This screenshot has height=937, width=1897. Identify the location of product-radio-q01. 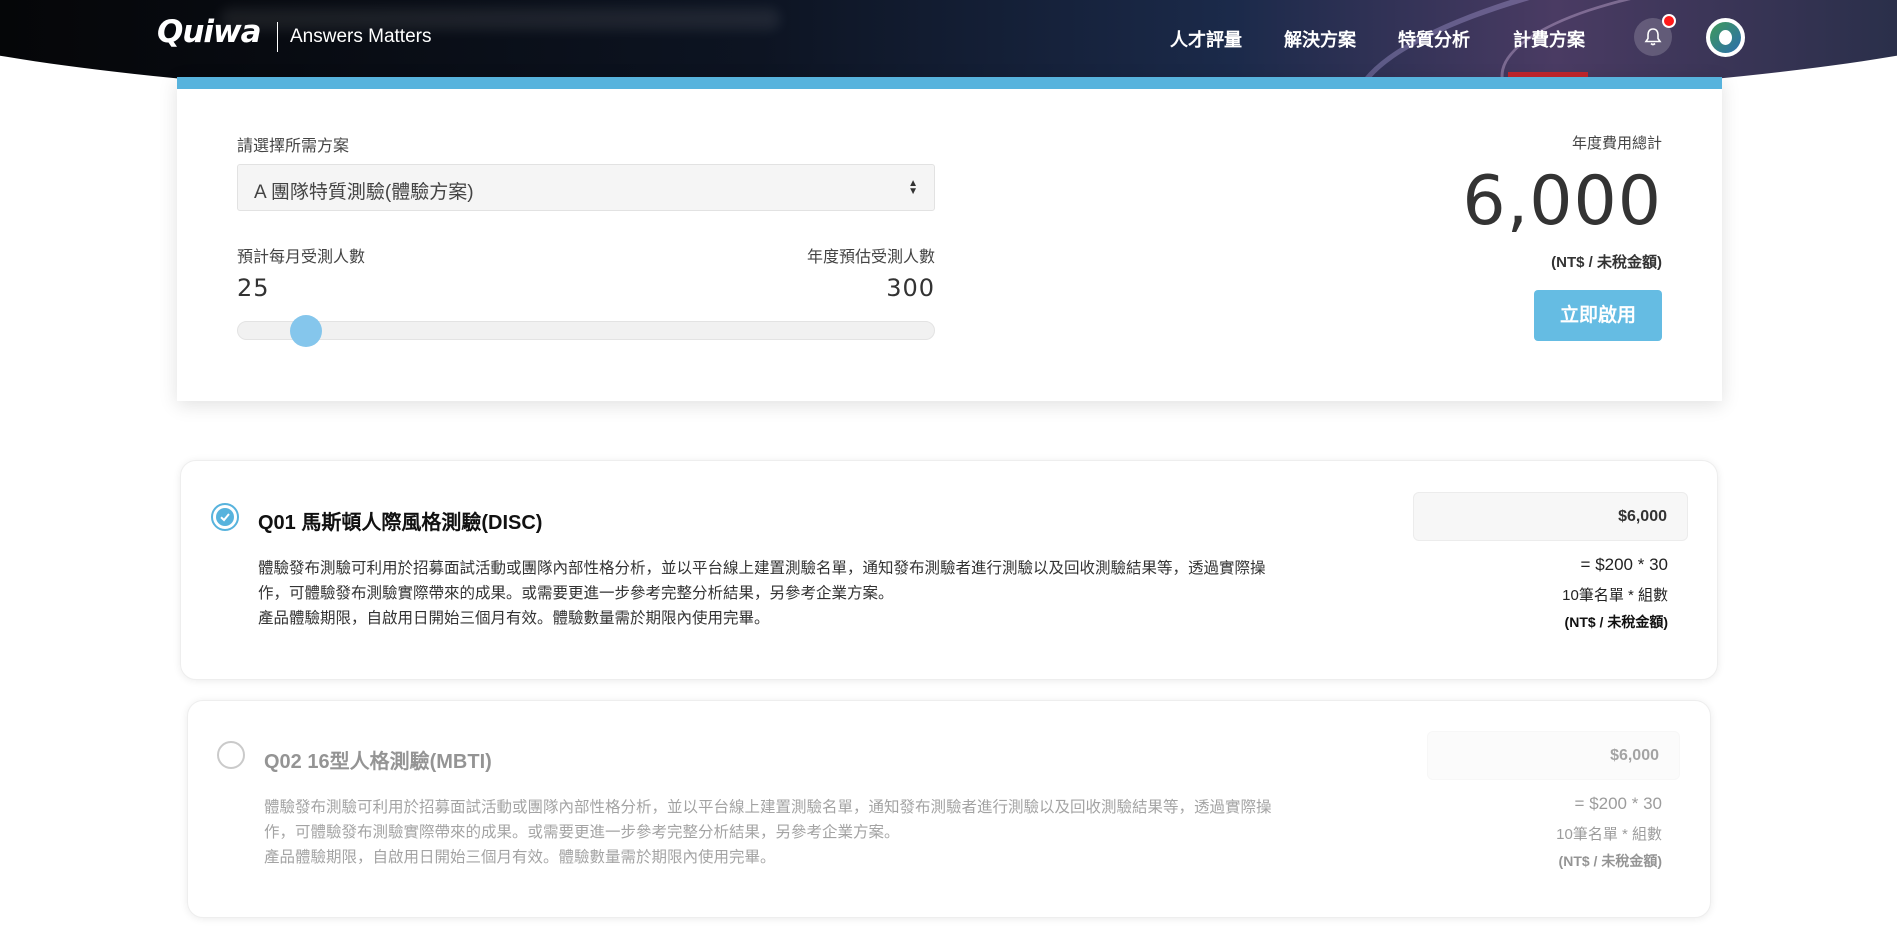
(225, 517).